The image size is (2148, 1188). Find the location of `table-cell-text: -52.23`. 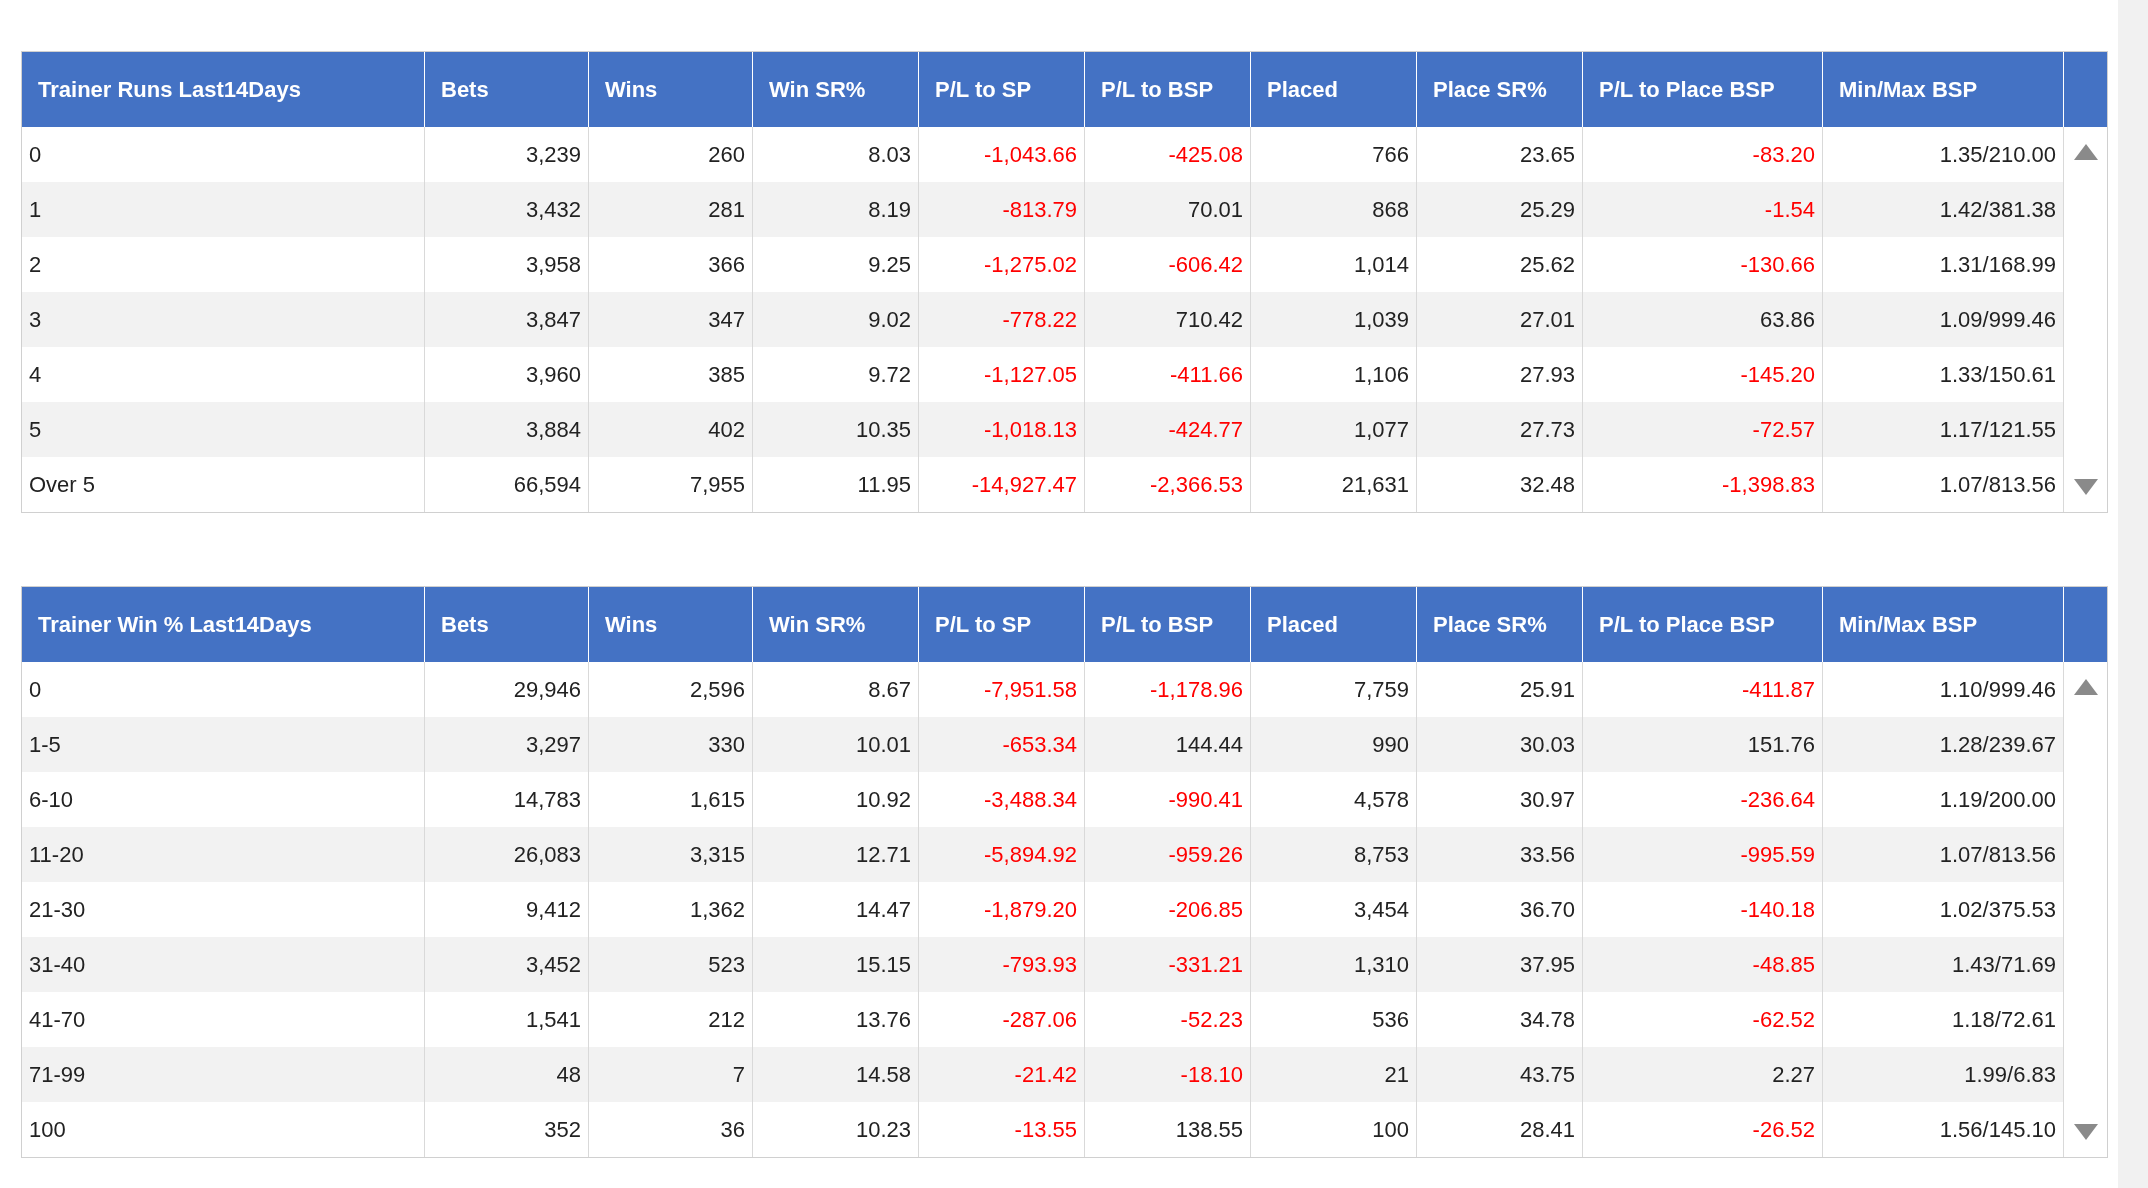

table-cell-text: -52.23 is located at coordinates (1211, 1020).